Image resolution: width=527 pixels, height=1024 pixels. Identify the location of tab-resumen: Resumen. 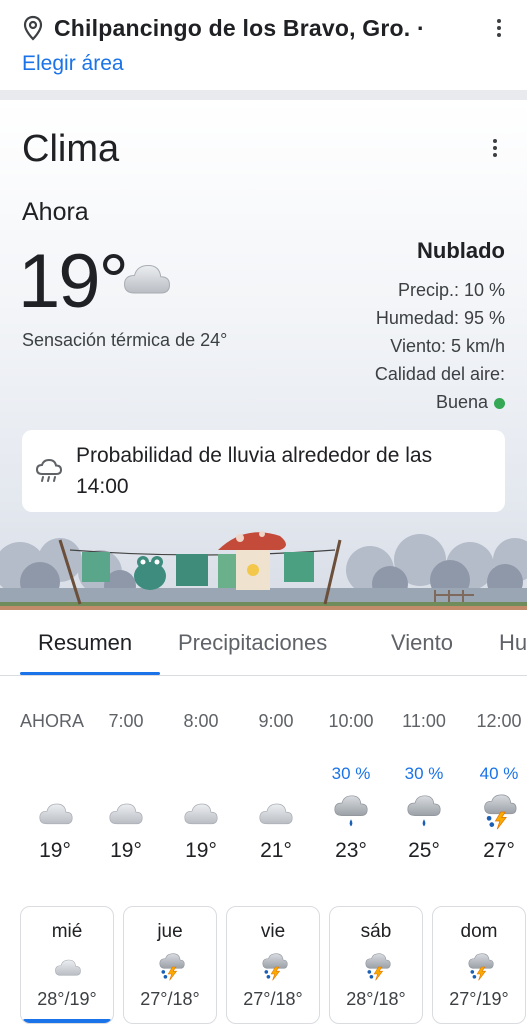
(85, 643).